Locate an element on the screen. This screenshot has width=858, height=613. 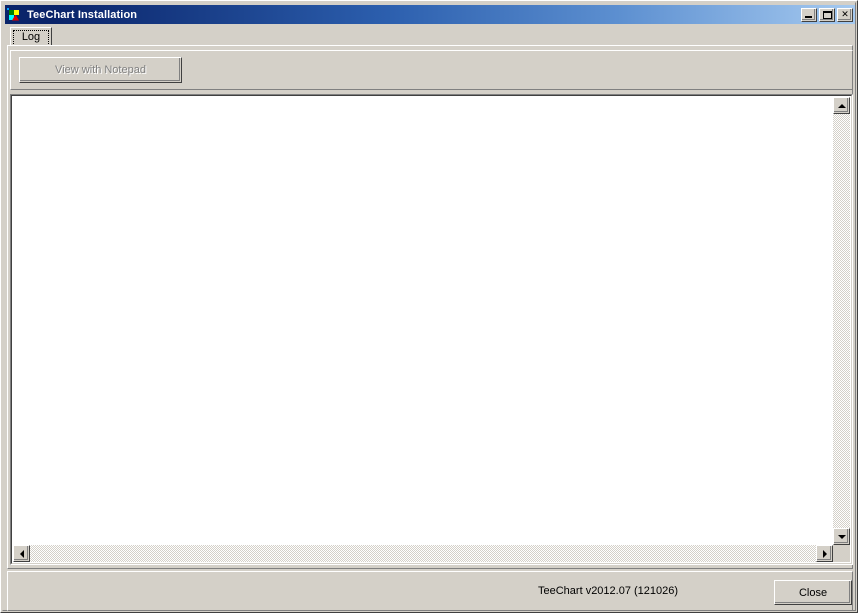
scroll-down-arrow-icon is located at coordinates (841, 536).